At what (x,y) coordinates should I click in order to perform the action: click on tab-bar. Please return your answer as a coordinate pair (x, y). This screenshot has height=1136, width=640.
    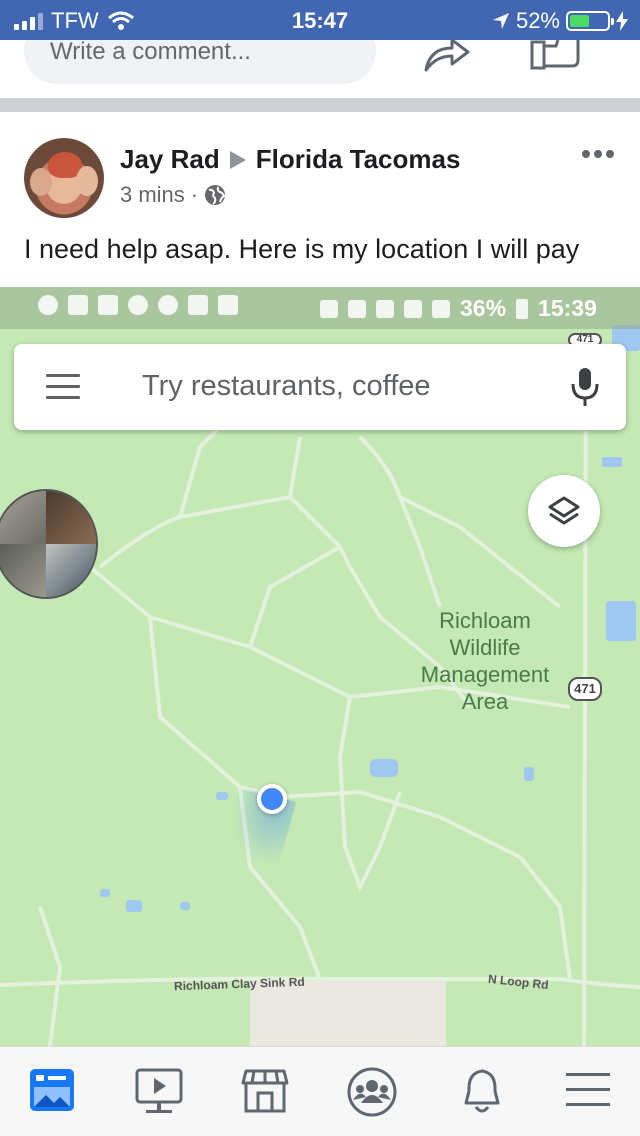
    Looking at the image, I should click on (320, 1091).